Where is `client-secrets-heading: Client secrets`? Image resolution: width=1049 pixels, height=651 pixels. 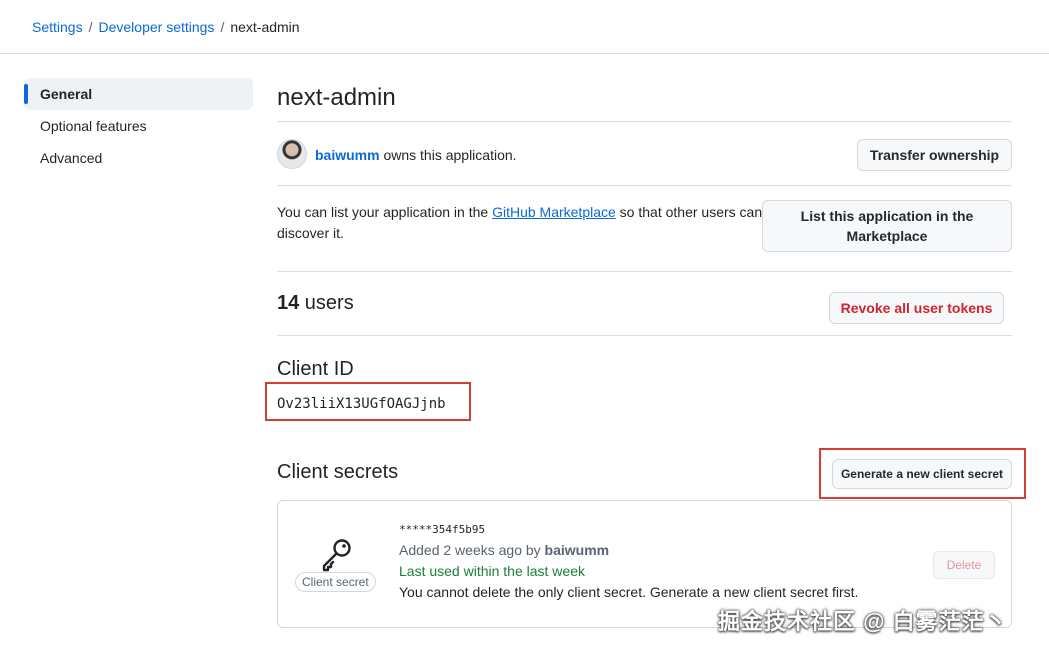
client-secrets-heading: Client secrets is located at coordinates (337, 472).